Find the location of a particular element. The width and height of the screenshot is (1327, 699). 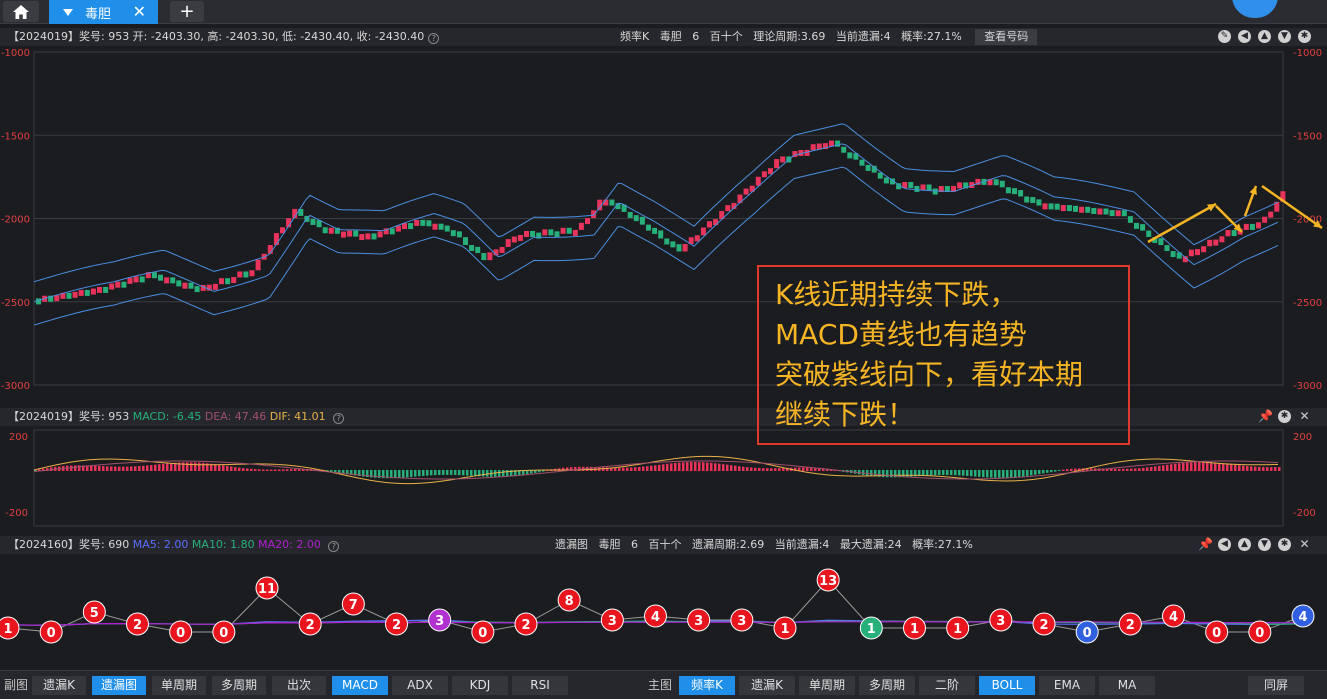

sub-macd-button: MACD is located at coordinates (360, 685).